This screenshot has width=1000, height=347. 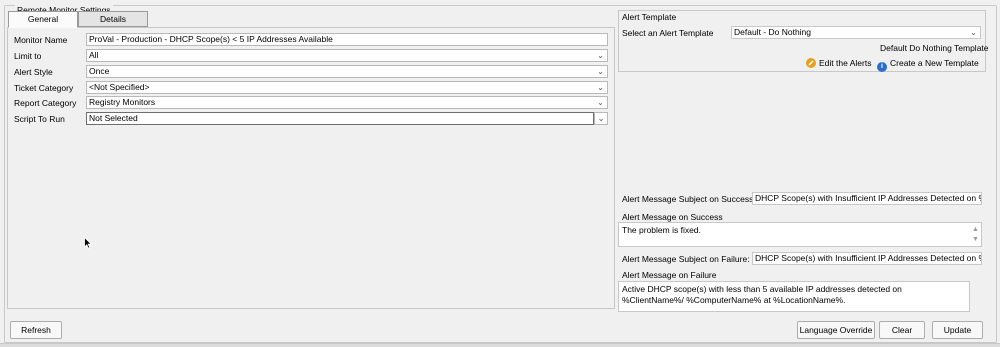 What do you see at coordinates (668, 33) in the screenshot?
I see `select-alert-template-label: Select an Alert Template` at bounding box center [668, 33].